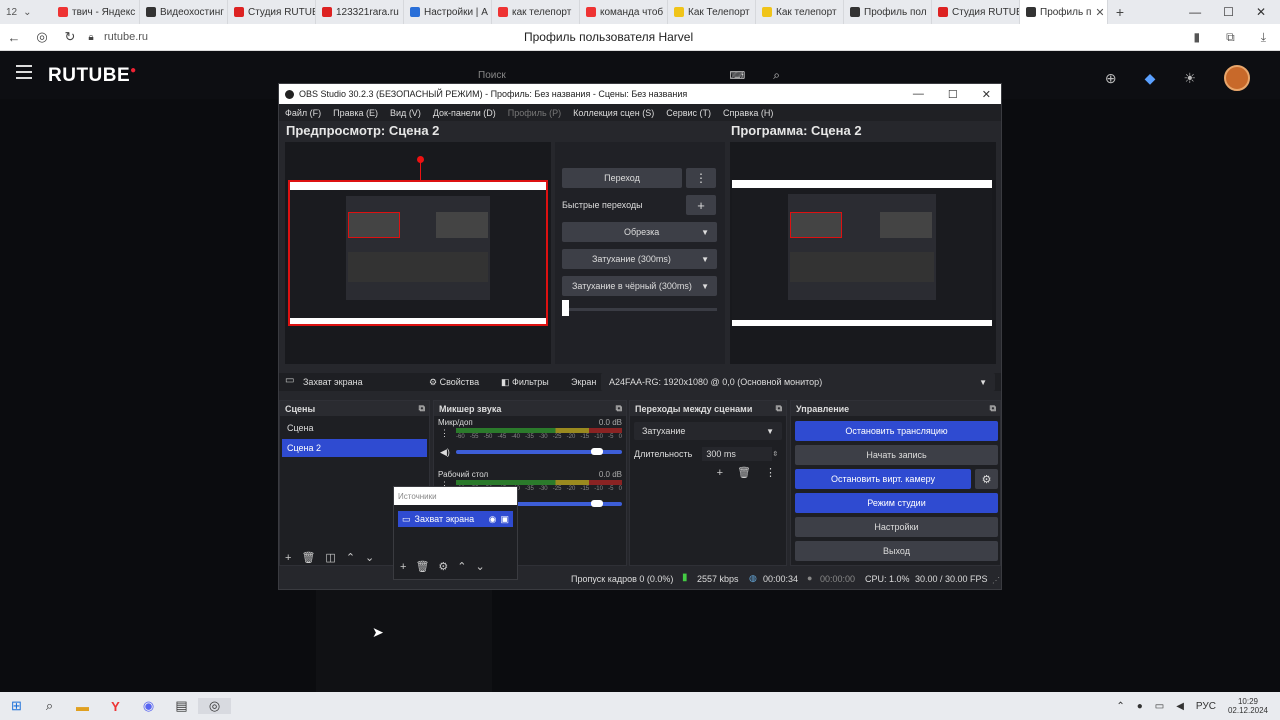 This screenshot has height=720, width=1280. What do you see at coordinates (639, 232) in the screenshot?
I see `quick-transition-crop: Обрезка ▼` at bounding box center [639, 232].